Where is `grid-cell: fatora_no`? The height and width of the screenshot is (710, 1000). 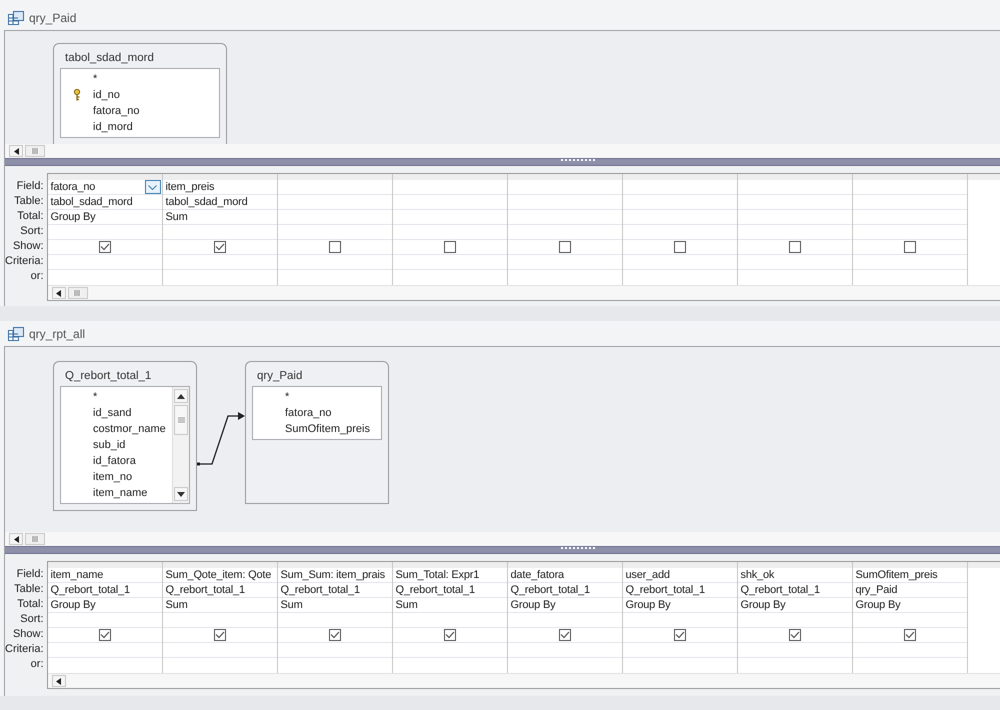 grid-cell: fatora_no is located at coordinates (73, 187).